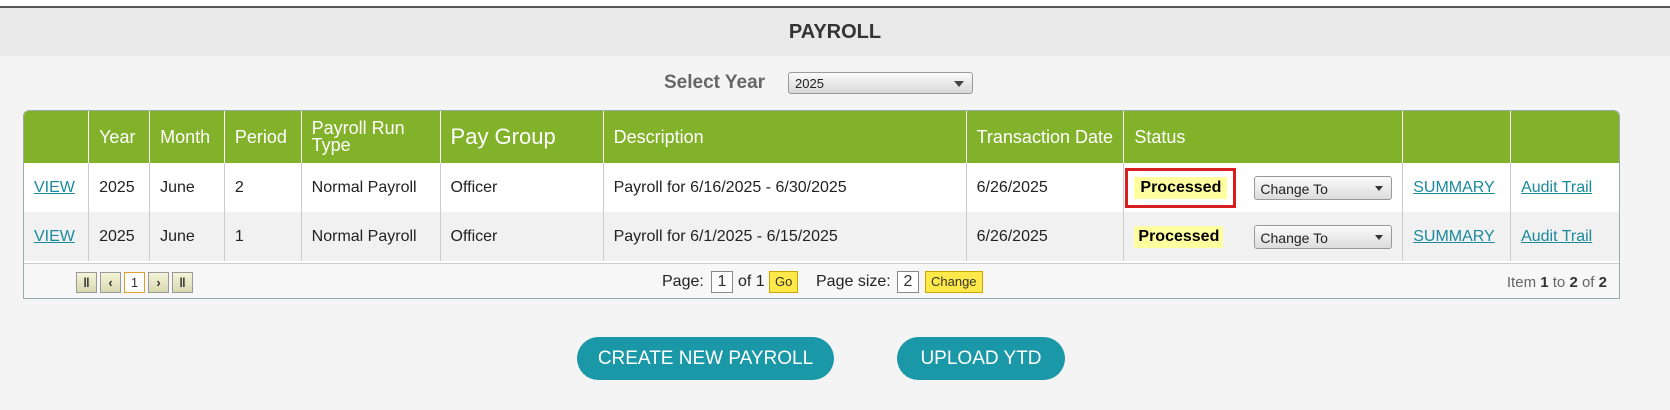  What do you see at coordinates (722, 282) in the screenshot?
I see `page-input: 1` at bounding box center [722, 282].